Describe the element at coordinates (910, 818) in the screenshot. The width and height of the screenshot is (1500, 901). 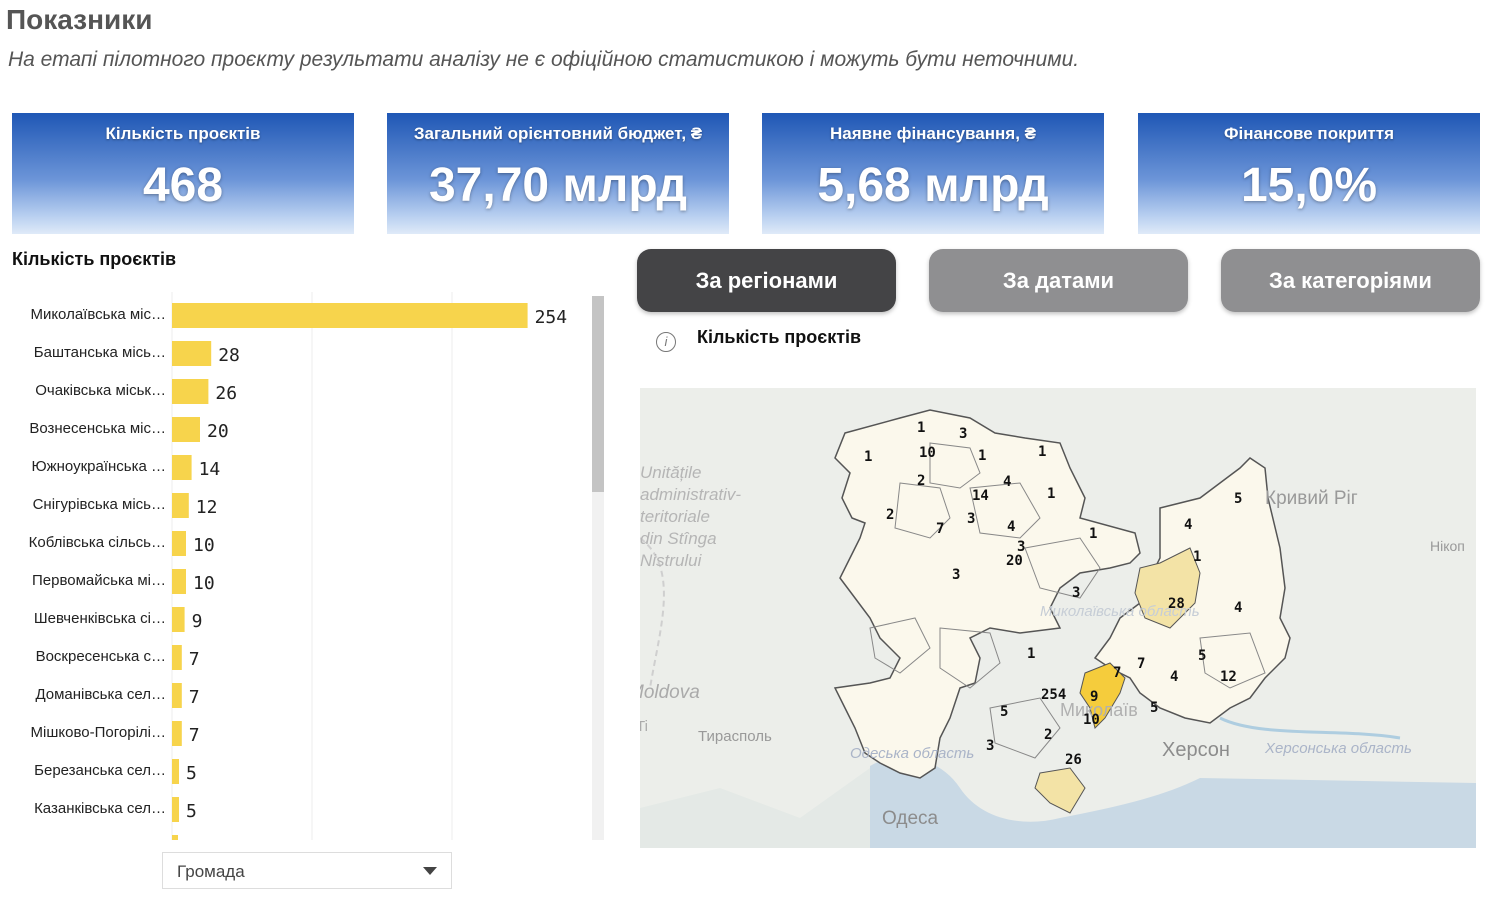
I see `odesa-label: Одеса` at that location.